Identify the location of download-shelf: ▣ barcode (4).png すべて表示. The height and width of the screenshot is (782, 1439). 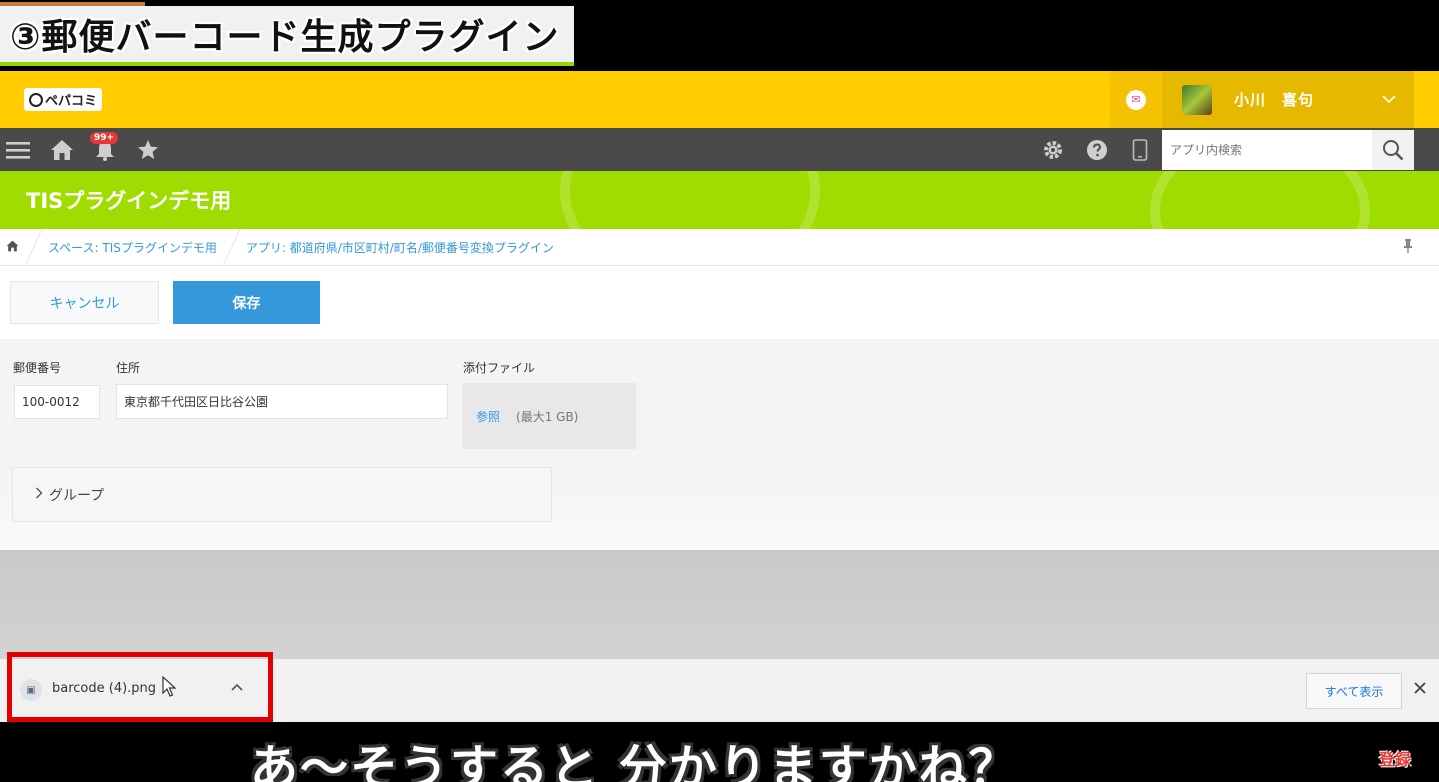
(719, 687).